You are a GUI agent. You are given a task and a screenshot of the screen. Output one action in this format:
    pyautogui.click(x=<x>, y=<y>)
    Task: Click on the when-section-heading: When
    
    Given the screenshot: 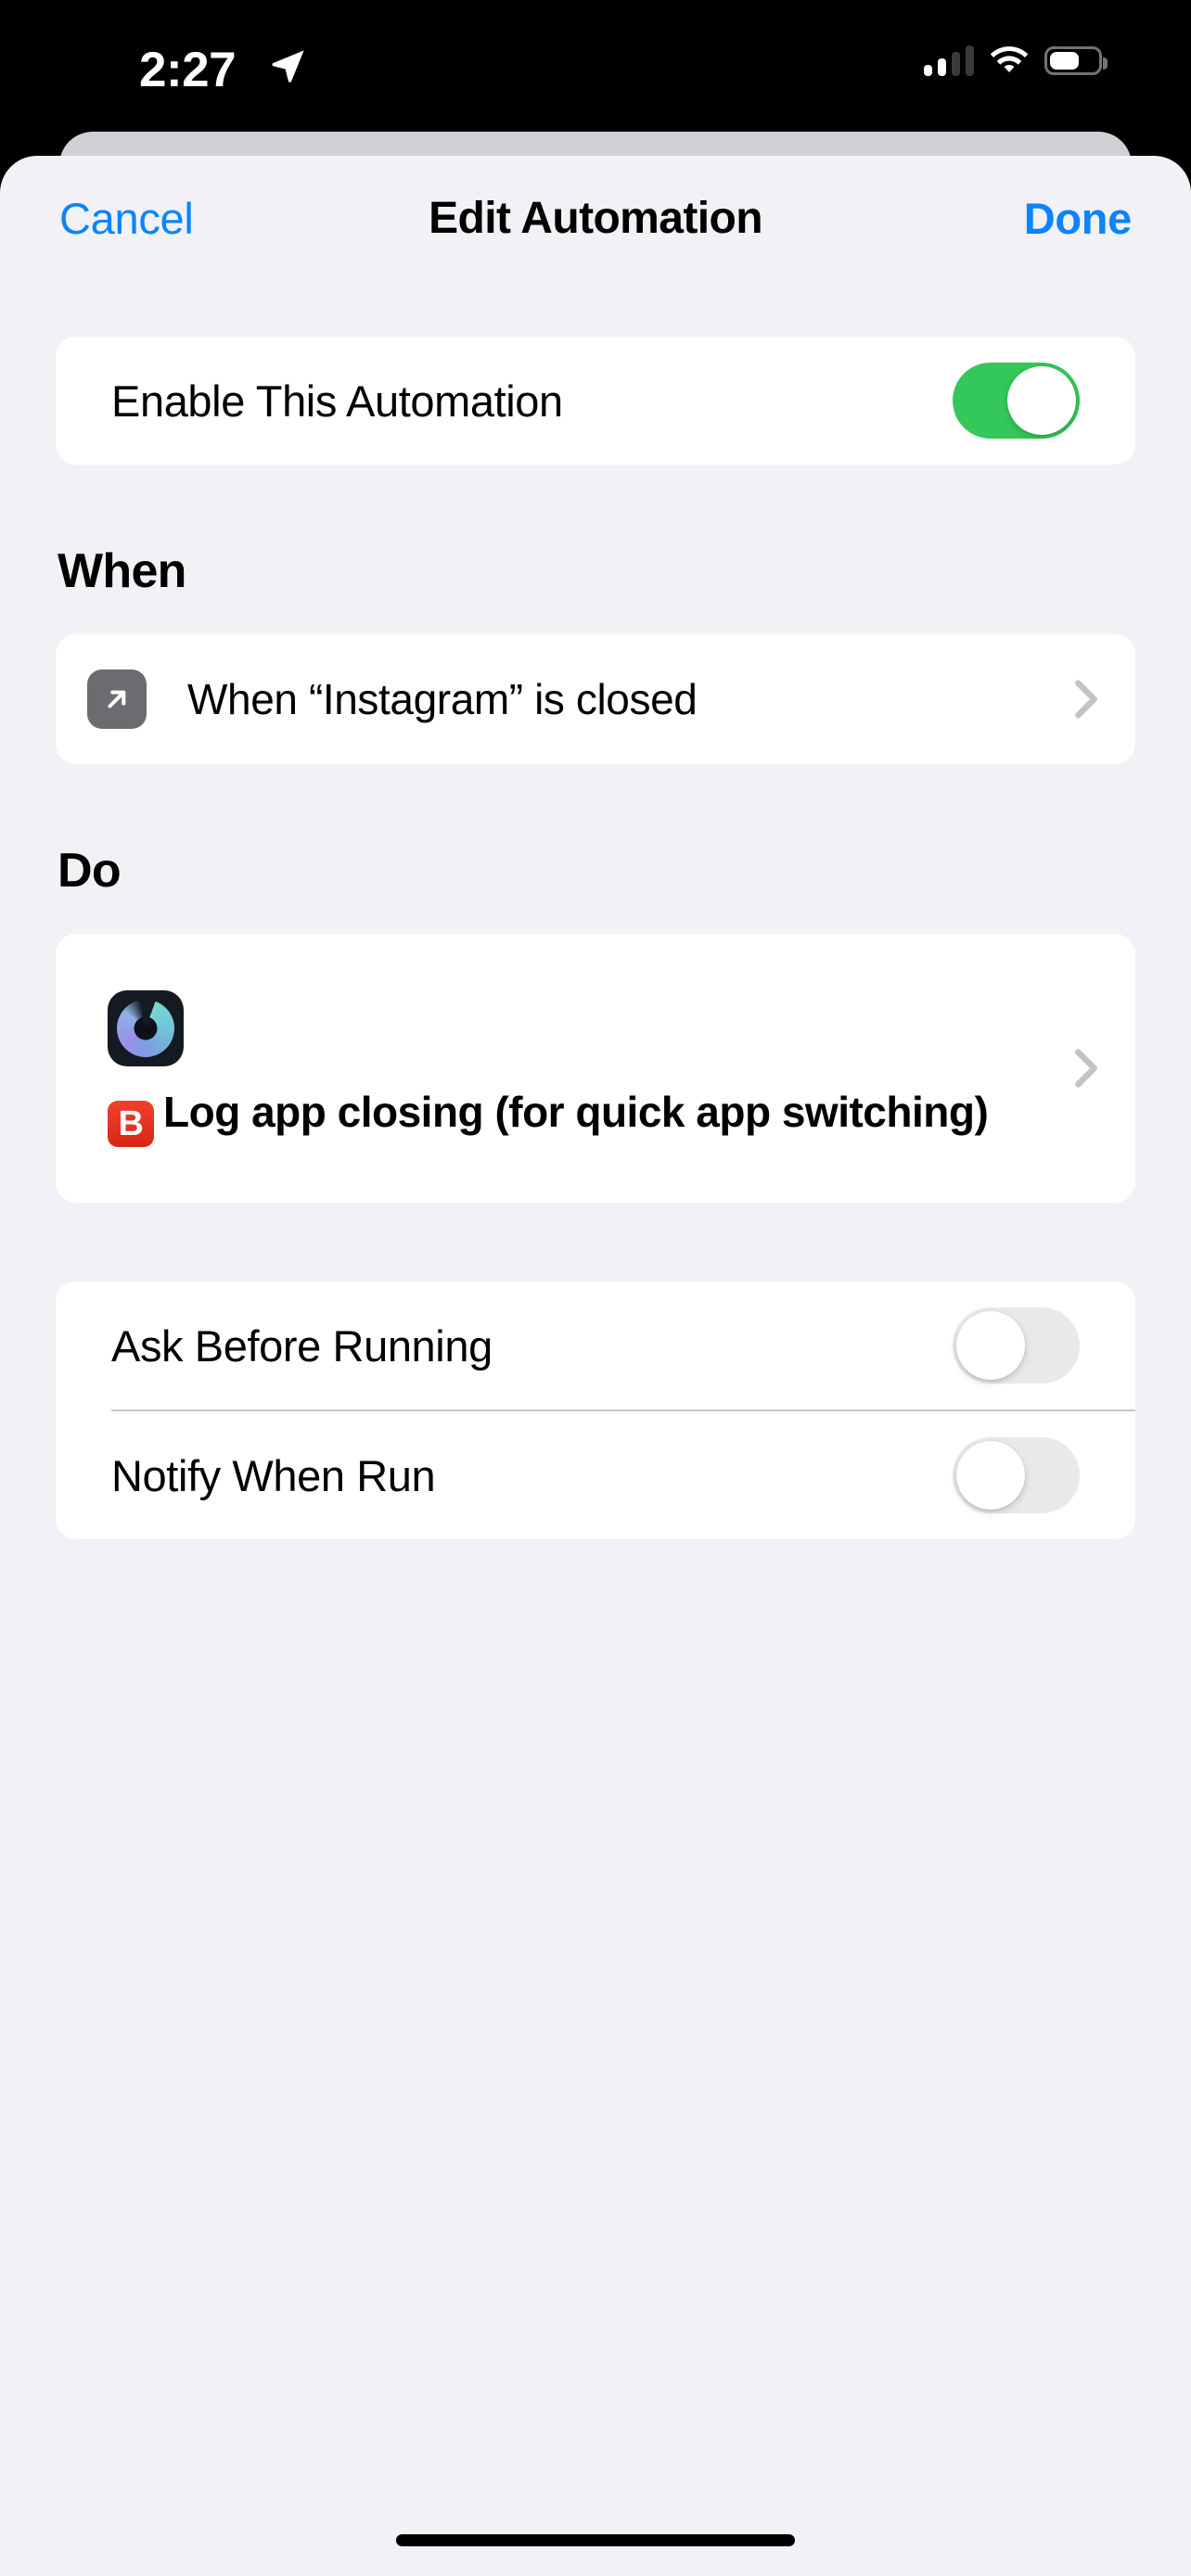 What is the action you would take?
    pyautogui.click(x=122, y=571)
    